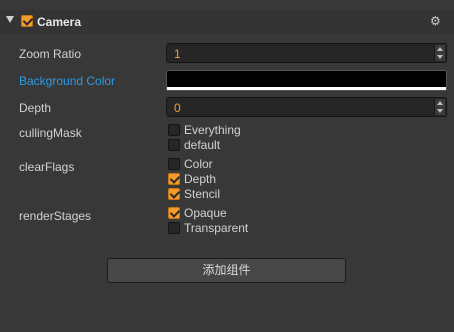  What do you see at coordinates (174, 130) in the screenshot?
I see `culling-everything-checkbox` at bounding box center [174, 130].